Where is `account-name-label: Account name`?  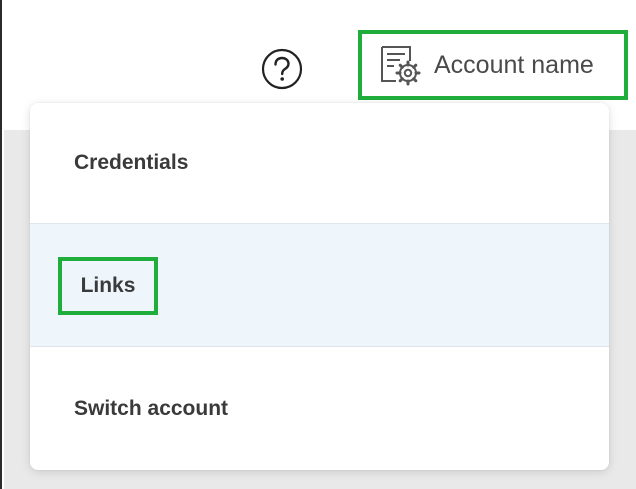 account-name-label: Account name is located at coordinates (514, 64).